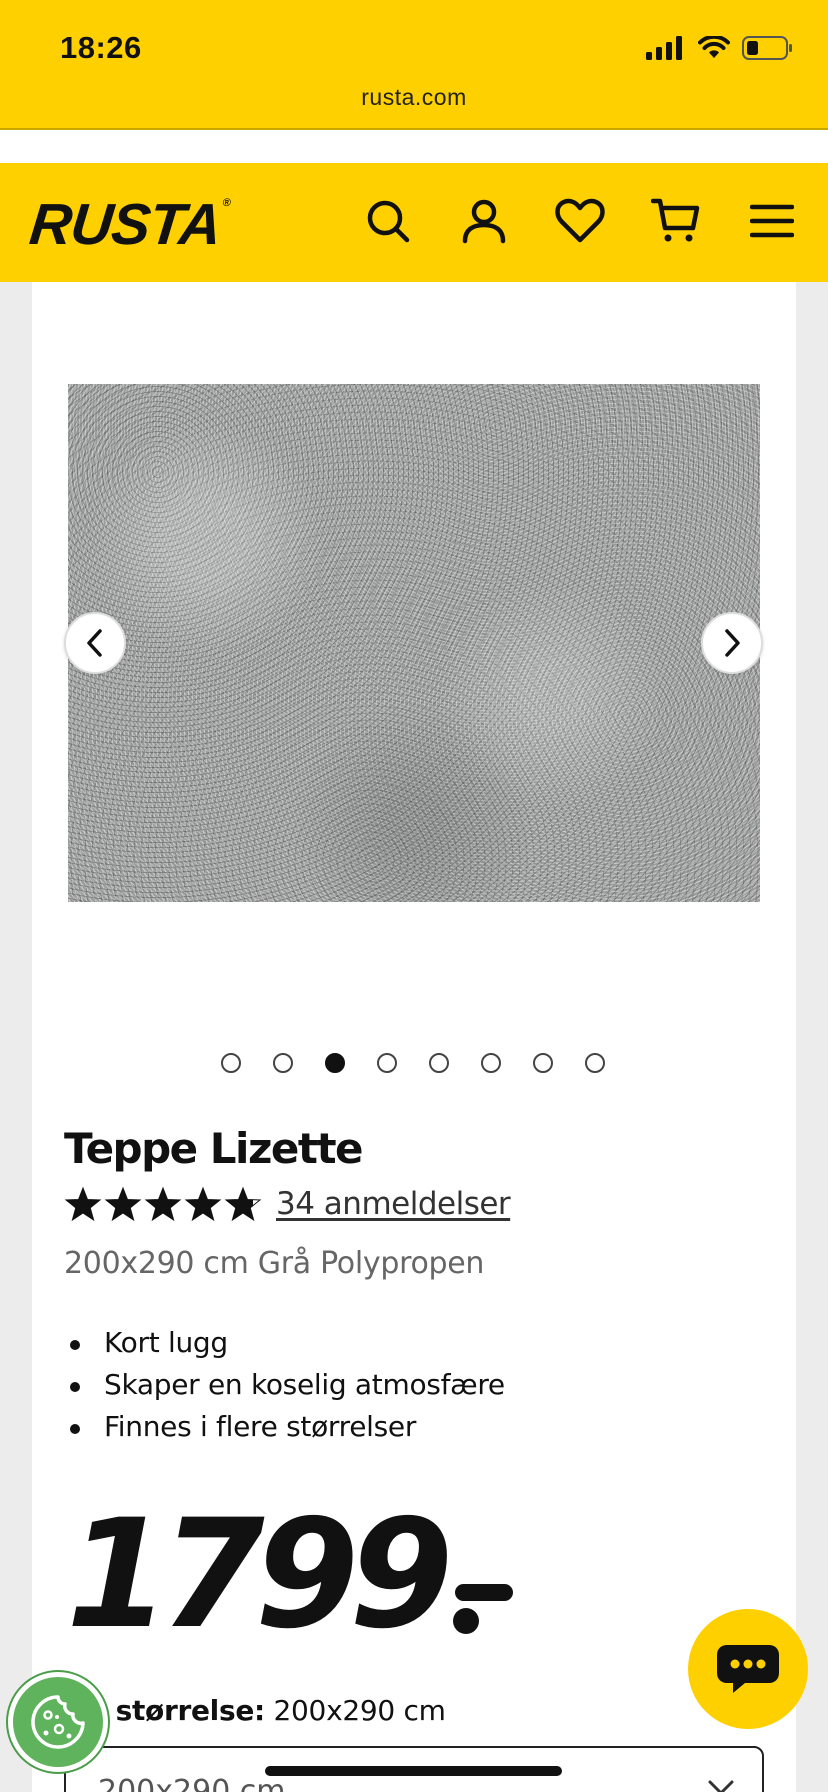 The image size is (828, 1792). What do you see at coordinates (192, 1783) in the screenshot?
I see `size-dropdown-value: 200x290 cm` at bounding box center [192, 1783].